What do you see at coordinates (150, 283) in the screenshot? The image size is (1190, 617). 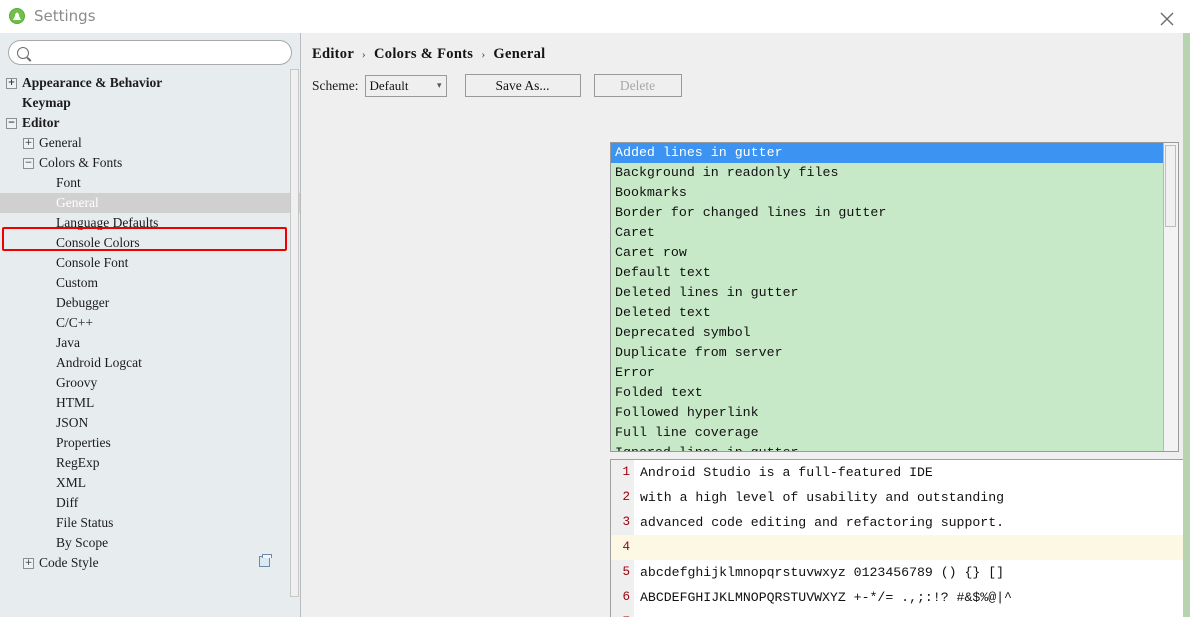 I see `sidebar-item-custom: Custom` at bounding box center [150, 283].